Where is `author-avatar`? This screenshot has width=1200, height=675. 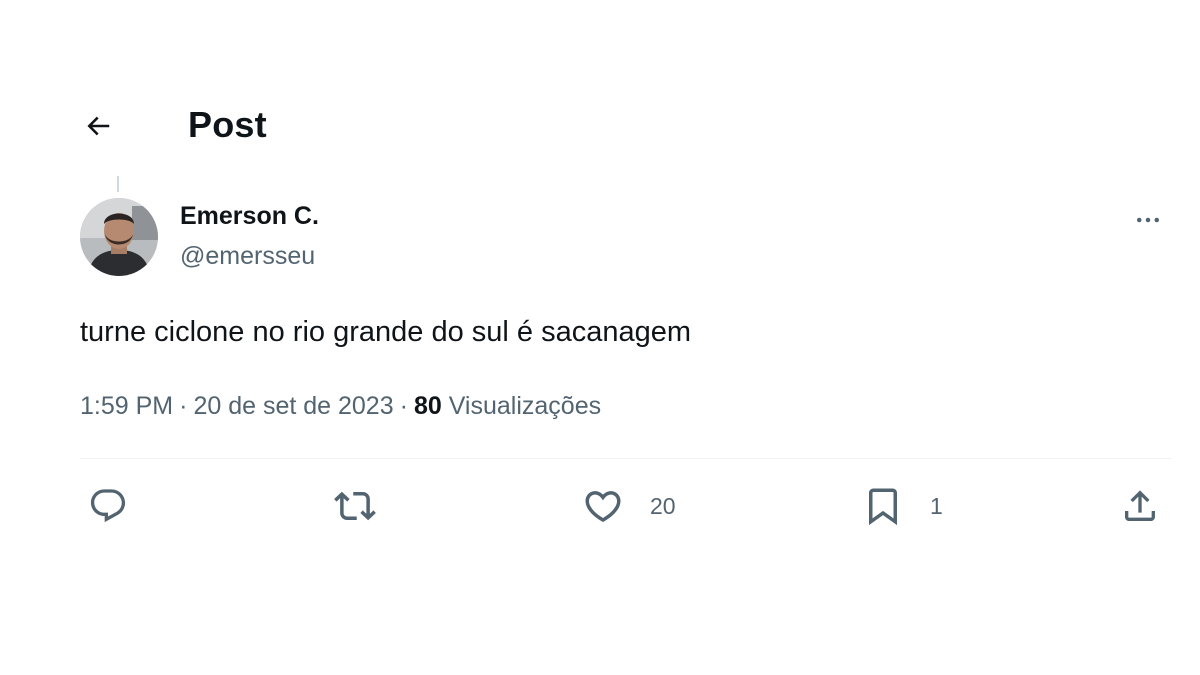 author-avatar is located at coordinates (119, 237).